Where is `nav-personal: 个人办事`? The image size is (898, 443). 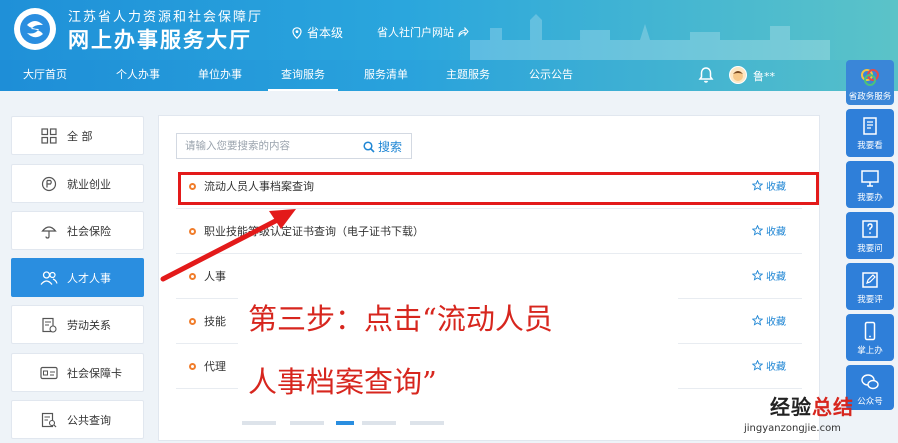
nav-personal: 个人办事 is located at coordinates (138, 75).